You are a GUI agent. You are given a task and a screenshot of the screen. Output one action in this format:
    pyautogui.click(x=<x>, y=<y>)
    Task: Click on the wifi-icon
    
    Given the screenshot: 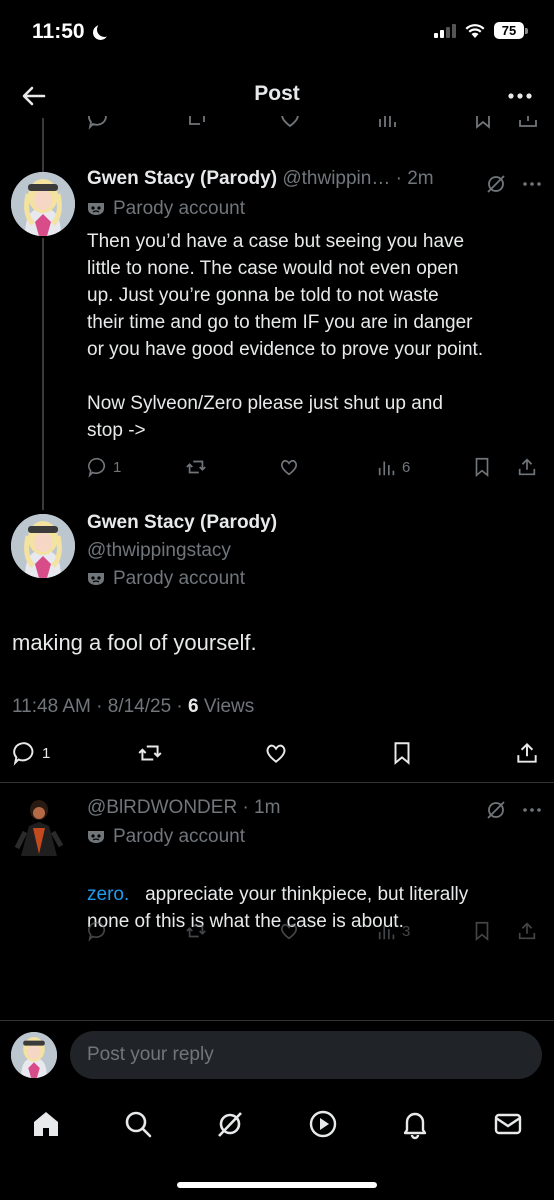 What is the action you would take?
    pyautogui.click(x=475, y=30)
    